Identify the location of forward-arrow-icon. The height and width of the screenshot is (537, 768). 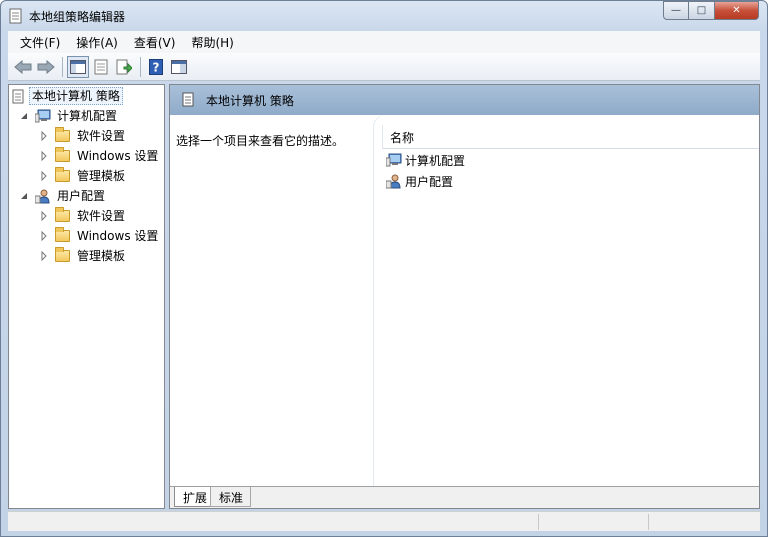
(46, 66).